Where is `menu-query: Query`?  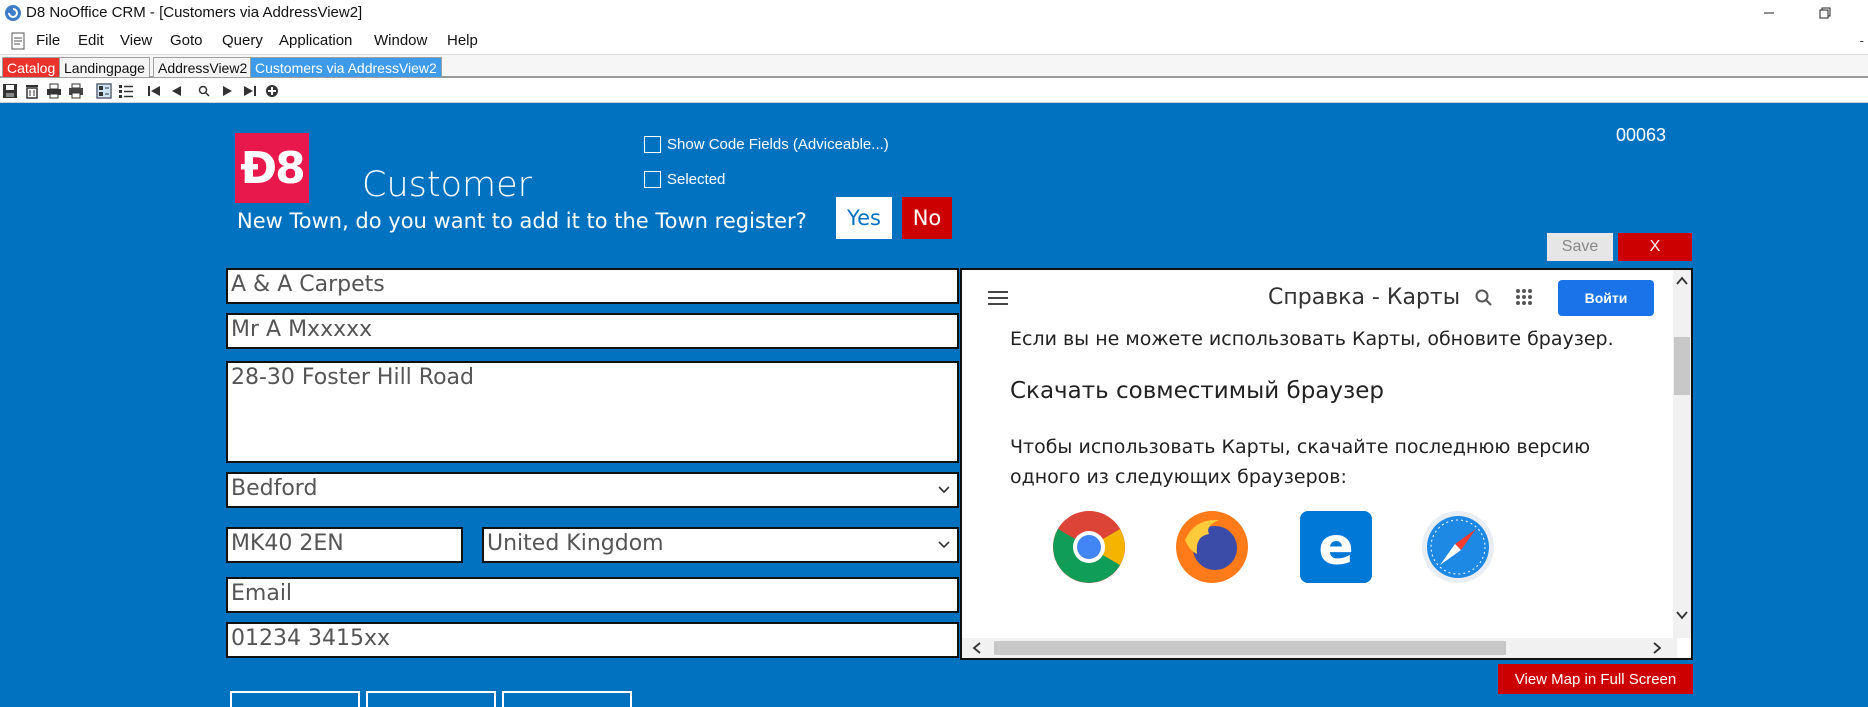
menu-query: Query is located at coordinates (242, 40).